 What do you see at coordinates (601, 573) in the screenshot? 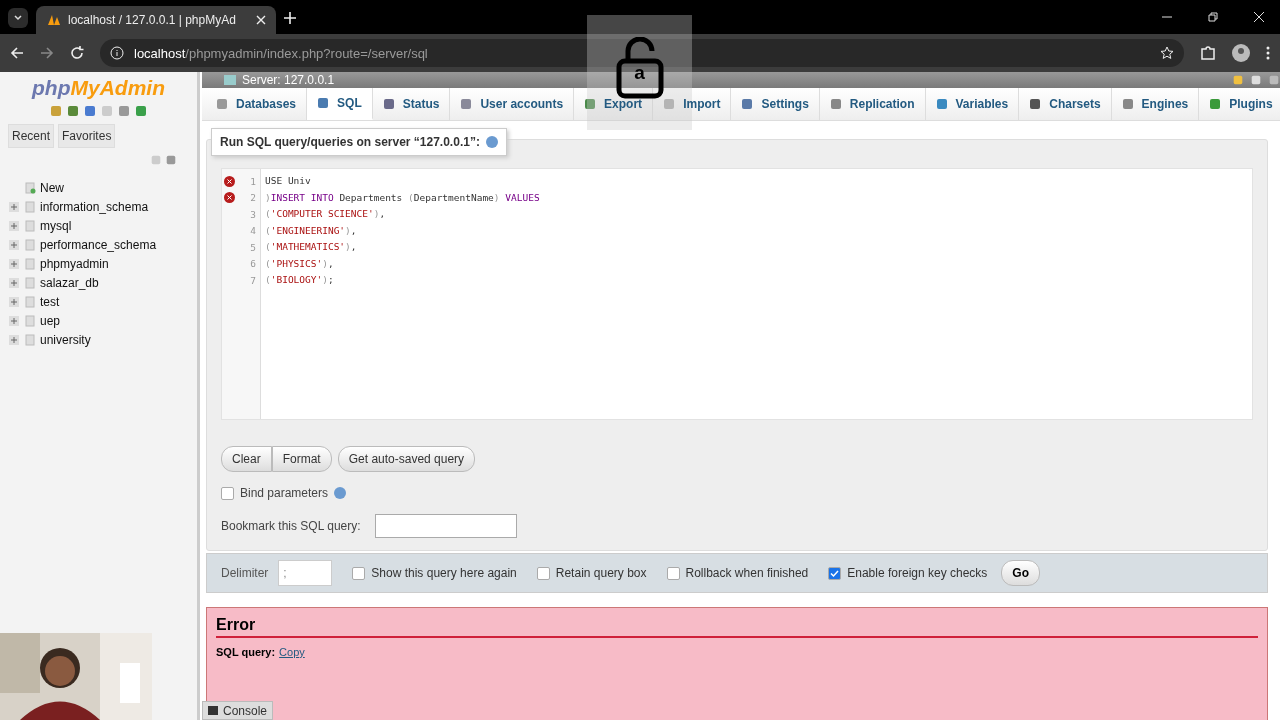
I see `checkbox-label: Retain query box` at bounding box center [601, 573].